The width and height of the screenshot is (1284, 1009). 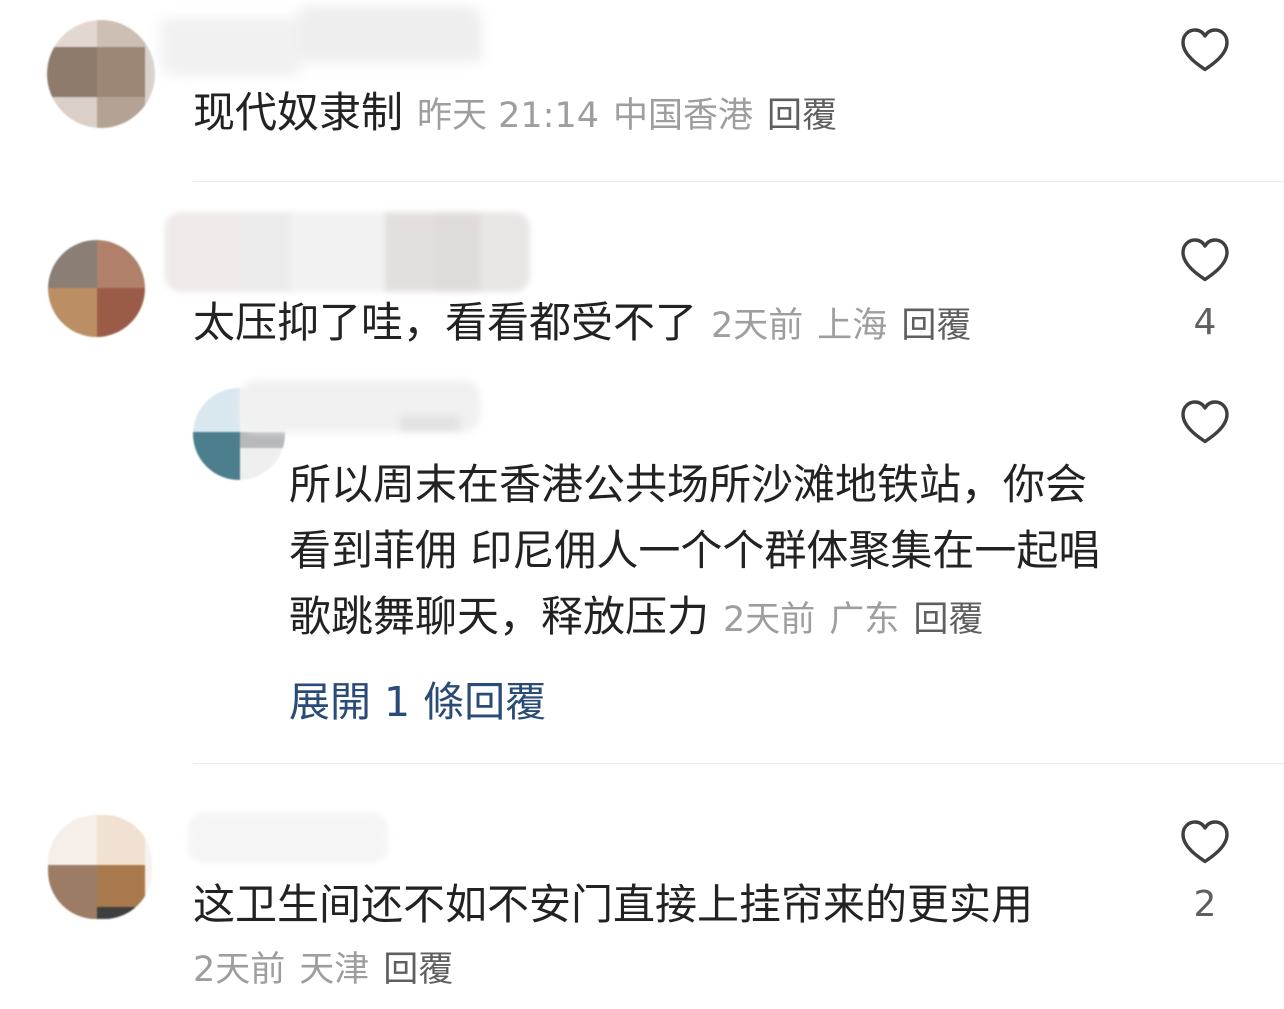 I want to click on comment-location: 中国香港, so click(x=683, y=116).